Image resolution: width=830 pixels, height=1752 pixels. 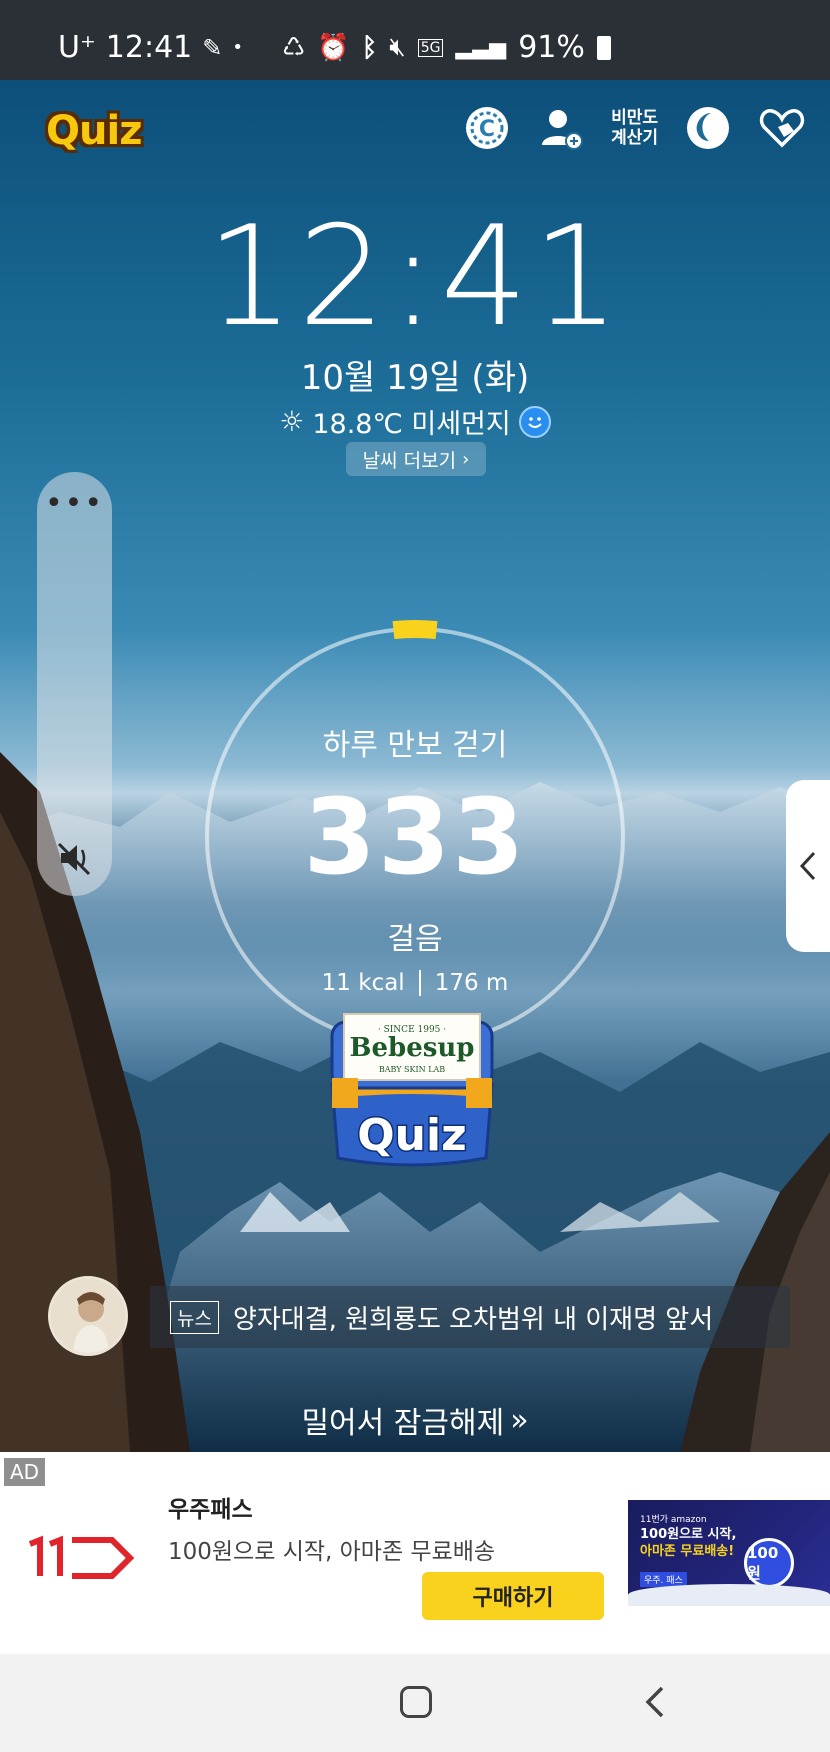 I want to click on distance-value: 176 m, so click(x=471, y=983).